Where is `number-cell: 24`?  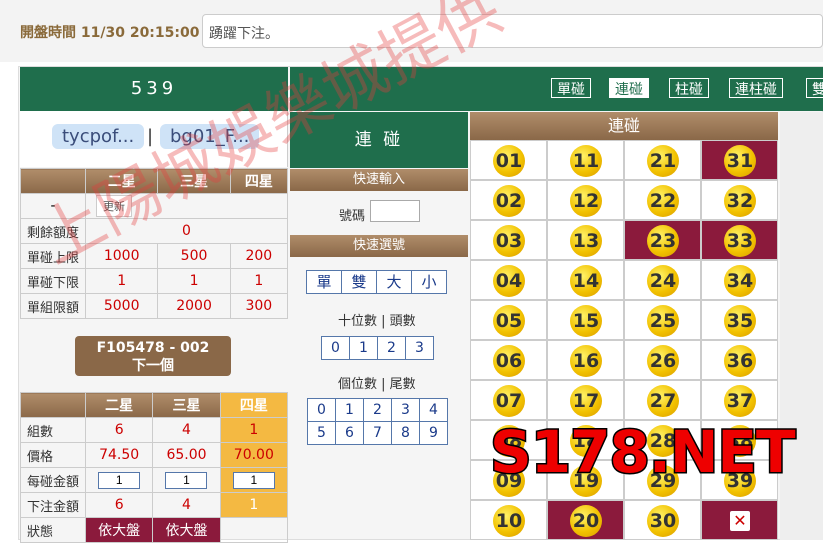 number-cell: 24 is located at coordinates (662, 280).